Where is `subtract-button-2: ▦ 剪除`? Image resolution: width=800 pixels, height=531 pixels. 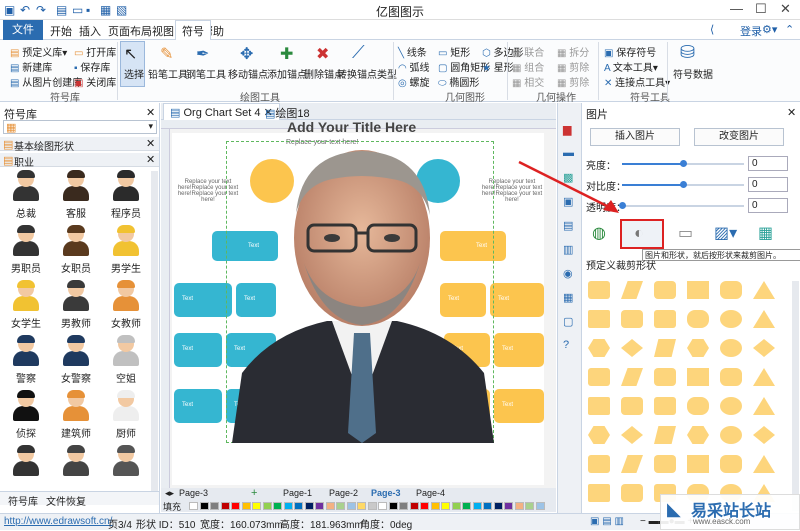 subtract-button-2: ▦ 剪除 is located at coordinates (573, 81).